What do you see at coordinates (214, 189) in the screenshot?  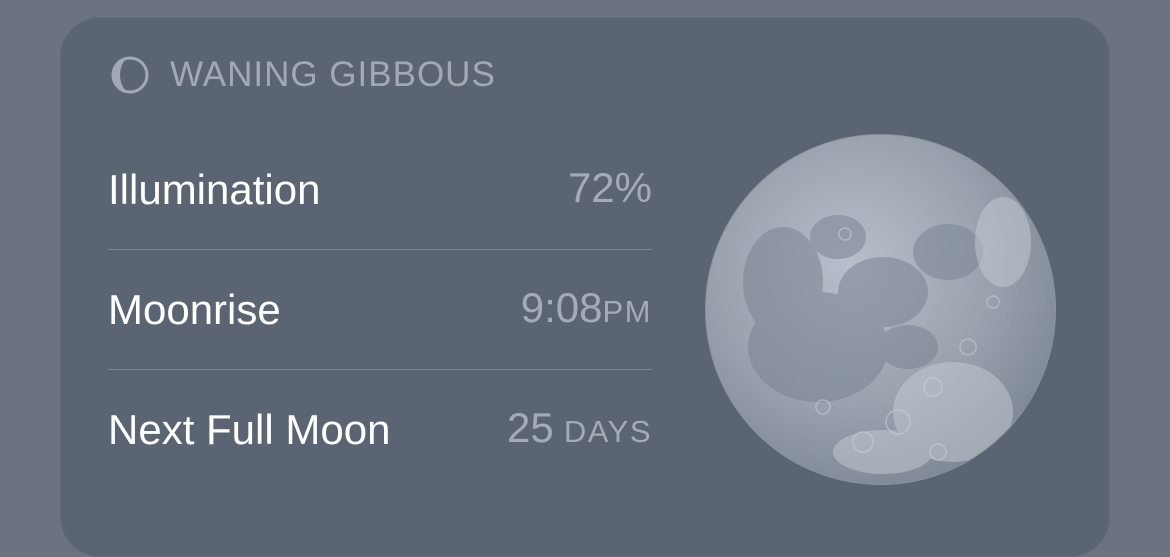 I see `illumination-label: Illumination` at bounding box center [214, 189].